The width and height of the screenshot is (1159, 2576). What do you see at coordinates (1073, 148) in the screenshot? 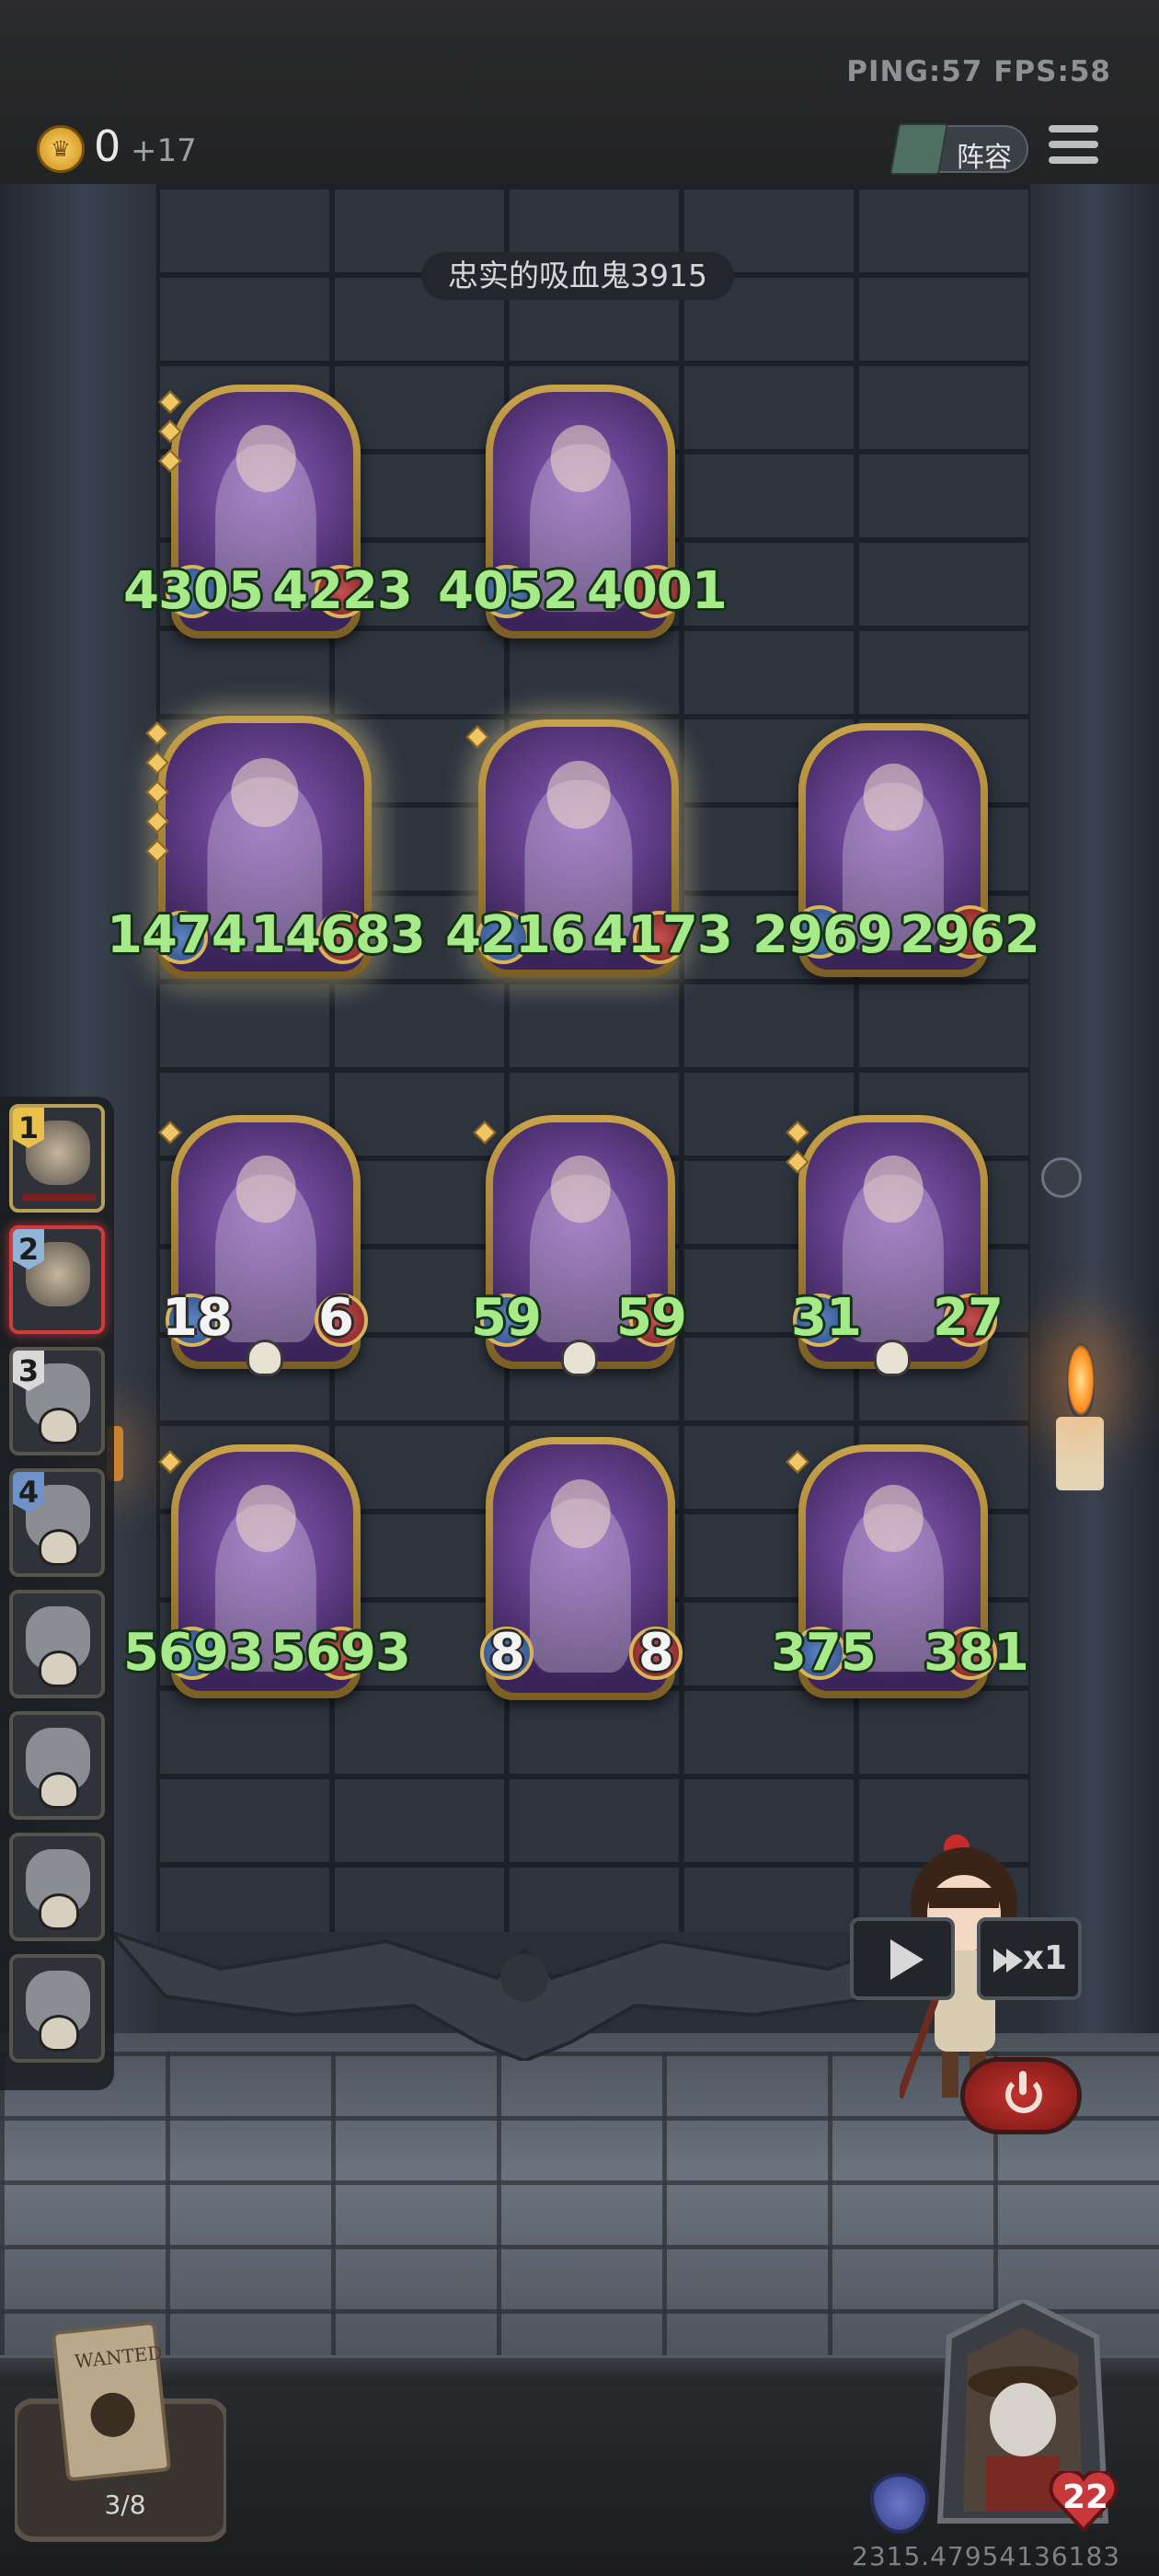
I see `menu-icon` at bounding box center [1073, 148].